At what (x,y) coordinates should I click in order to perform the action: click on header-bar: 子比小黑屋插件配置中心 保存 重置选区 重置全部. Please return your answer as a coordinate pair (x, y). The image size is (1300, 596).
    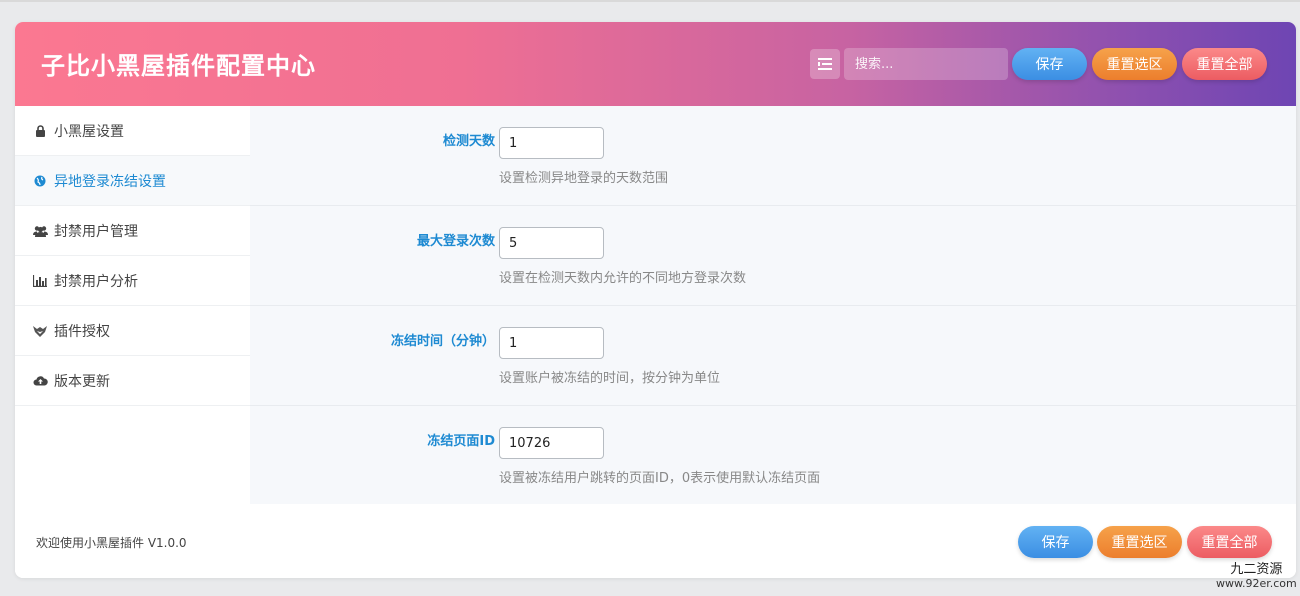
    Looking at the image, I should click on (655, 64).